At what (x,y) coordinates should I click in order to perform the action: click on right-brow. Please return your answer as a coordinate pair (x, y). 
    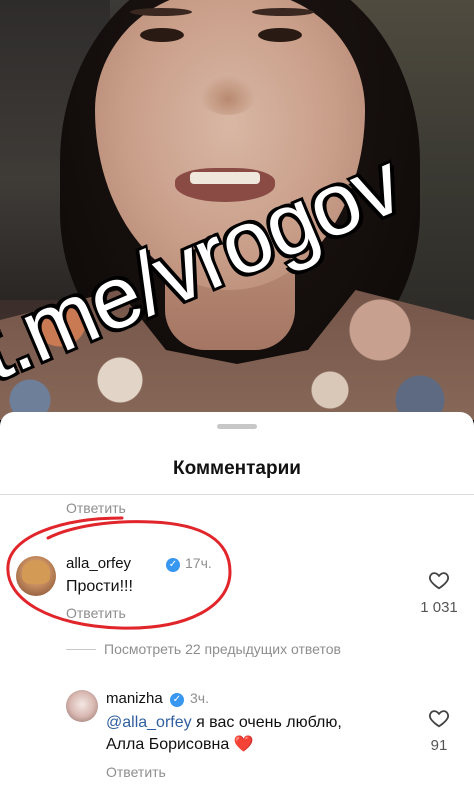
    Looking at the image, I should click on (283, 12).